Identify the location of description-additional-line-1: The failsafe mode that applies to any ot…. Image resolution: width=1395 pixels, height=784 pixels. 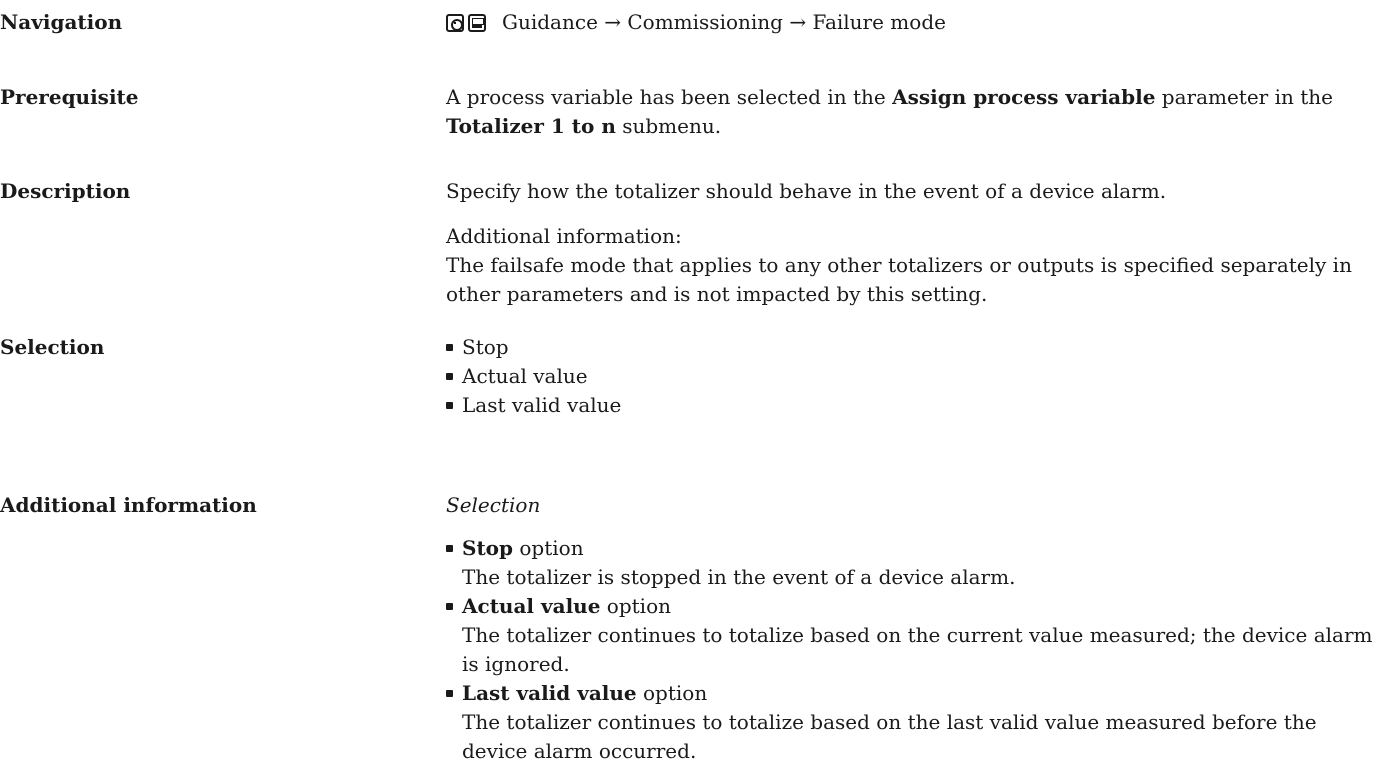
(899, 265).